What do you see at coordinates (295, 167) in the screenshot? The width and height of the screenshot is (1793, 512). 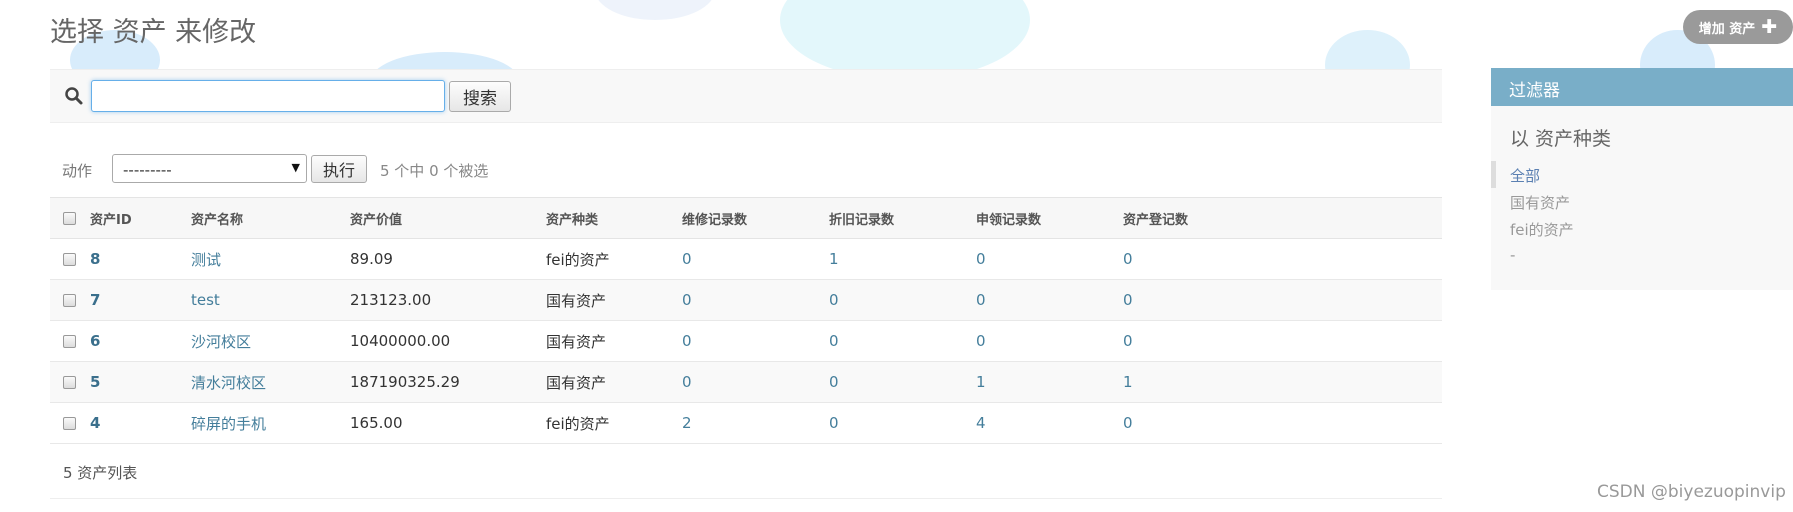 I see `caret-down-icon: ▼` at bounding box center [295, 167].